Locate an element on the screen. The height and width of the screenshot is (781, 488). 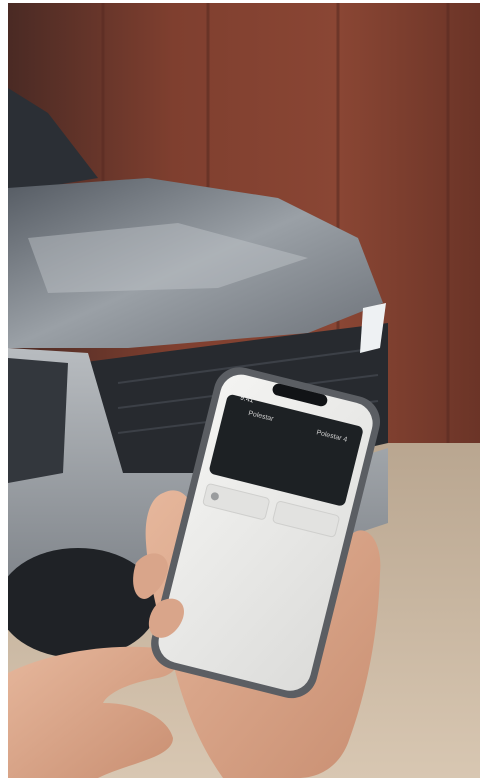
car-left-corner is located at coordinates (38, 420).